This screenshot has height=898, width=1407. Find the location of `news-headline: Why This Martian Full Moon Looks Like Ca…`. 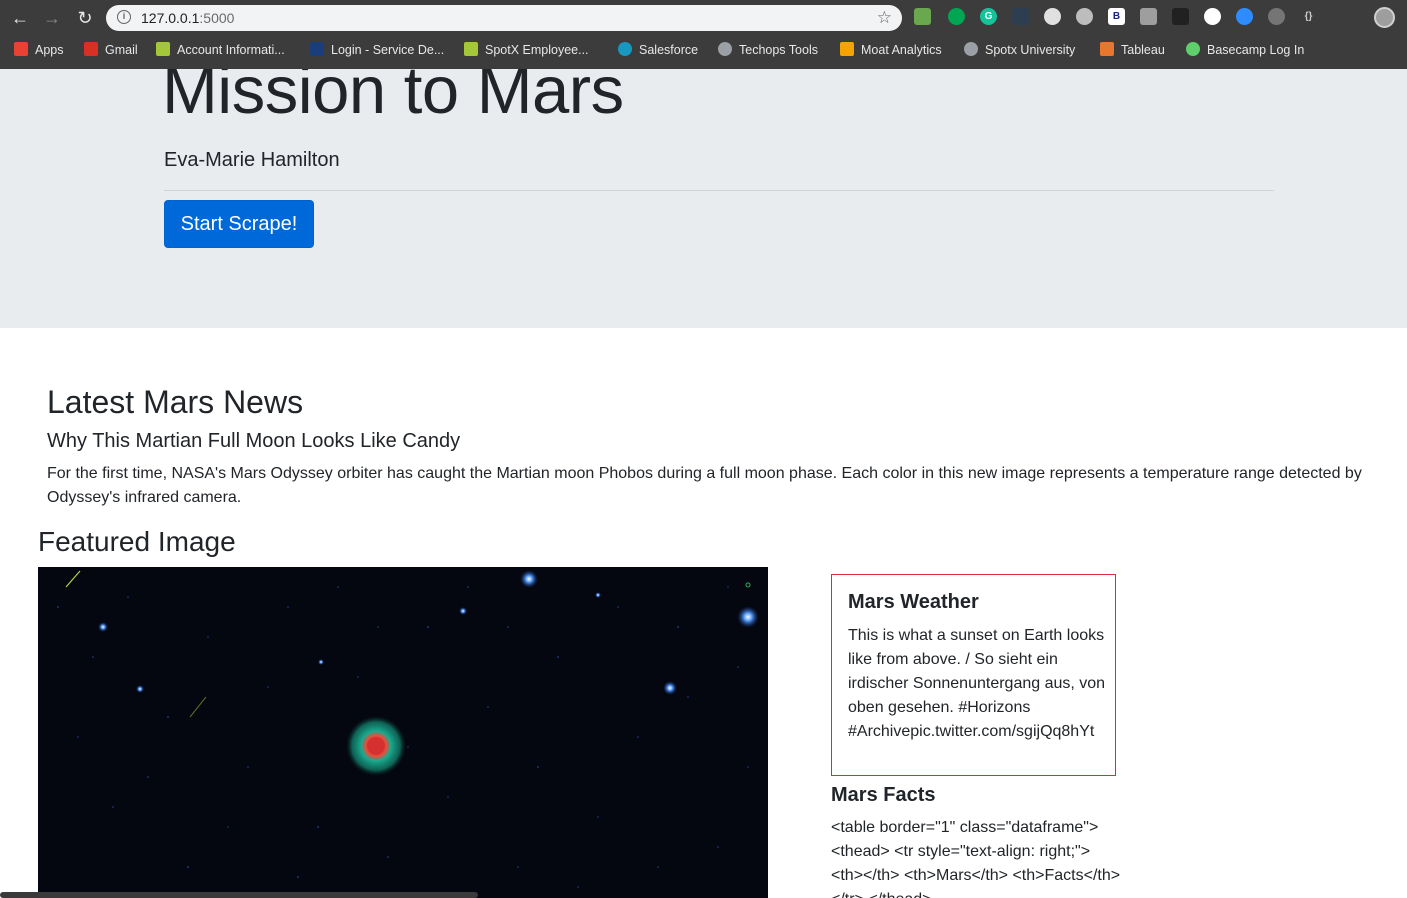

news-headline: Why This Martian Full Moon Looks Like Ca… is located at coordinates (254, 441).